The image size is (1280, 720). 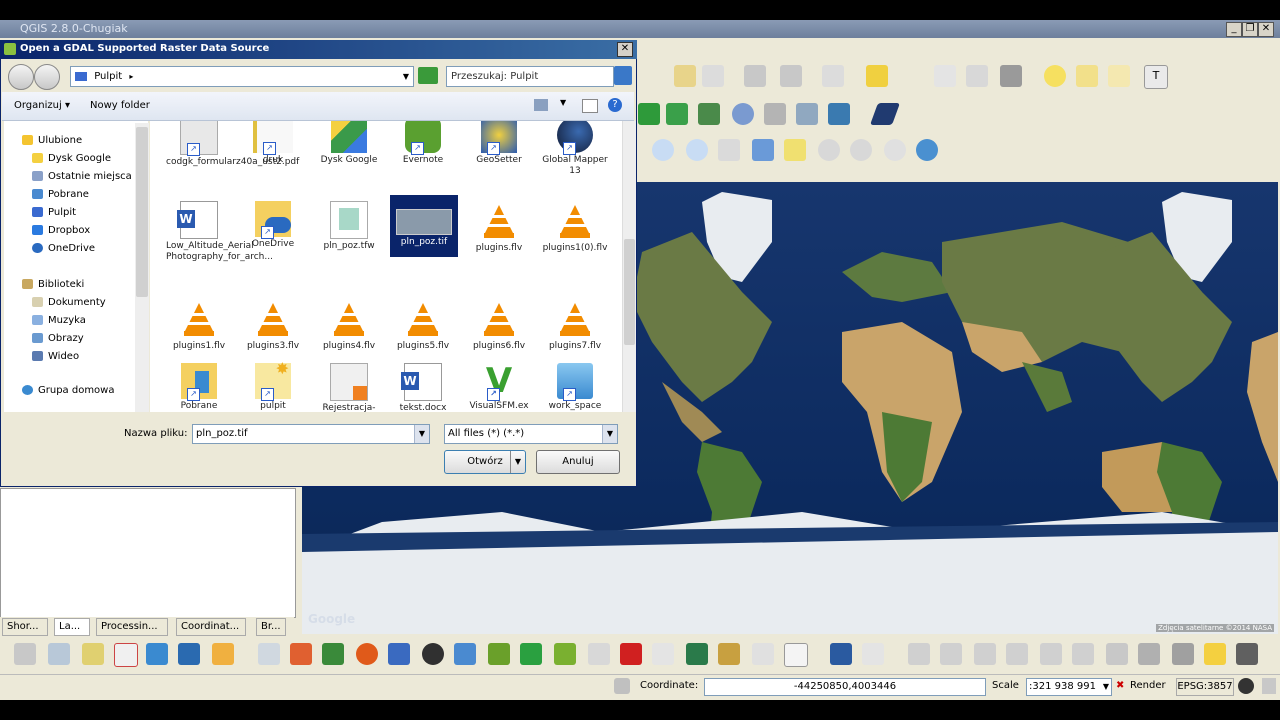 I want to click on digitize-tool-4-icon, so click(x=1017, y=654).